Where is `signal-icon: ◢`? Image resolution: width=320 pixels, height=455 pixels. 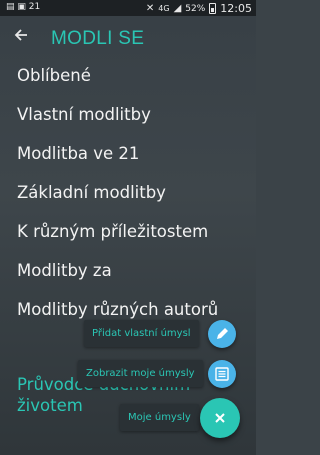
signal-icon: ◢ is located at coordinates (177, 8).